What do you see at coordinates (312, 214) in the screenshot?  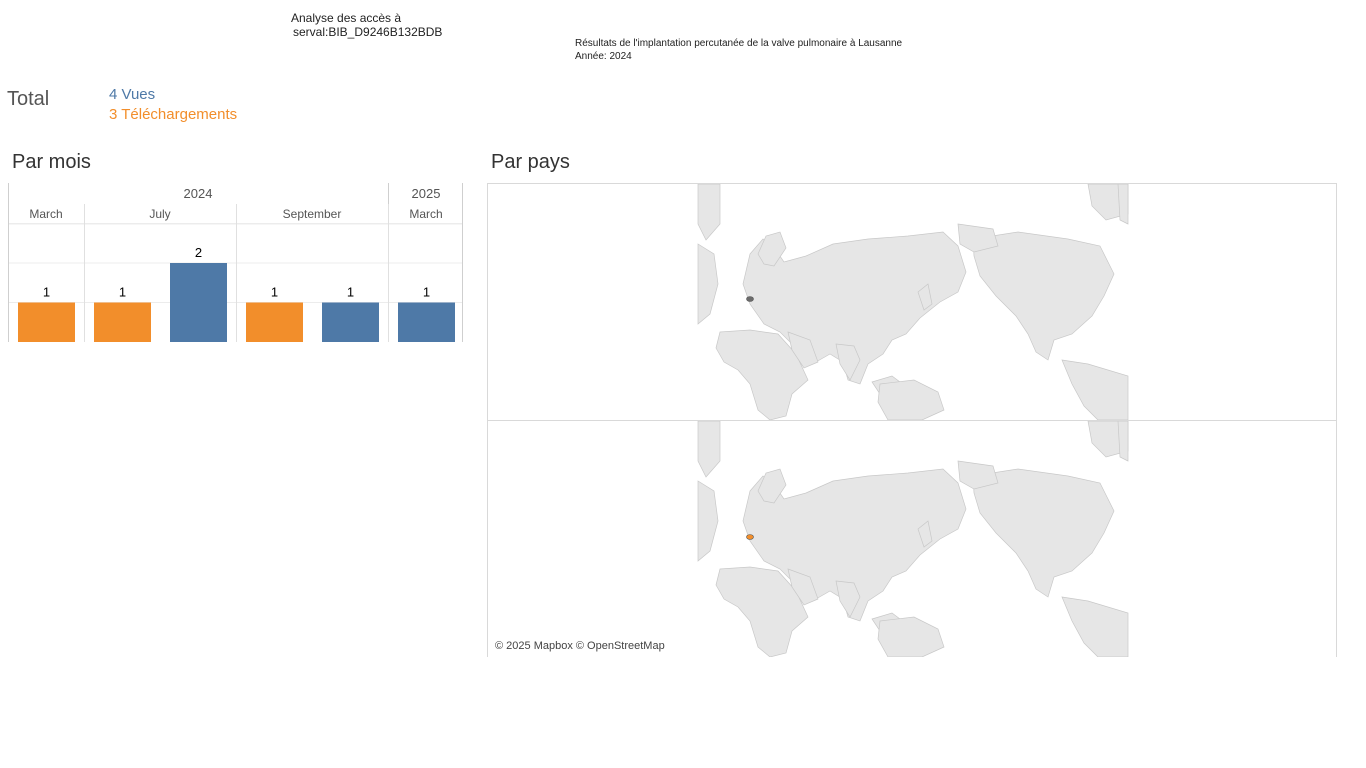 I see `month-label: September` at bounding box center [312, 214].